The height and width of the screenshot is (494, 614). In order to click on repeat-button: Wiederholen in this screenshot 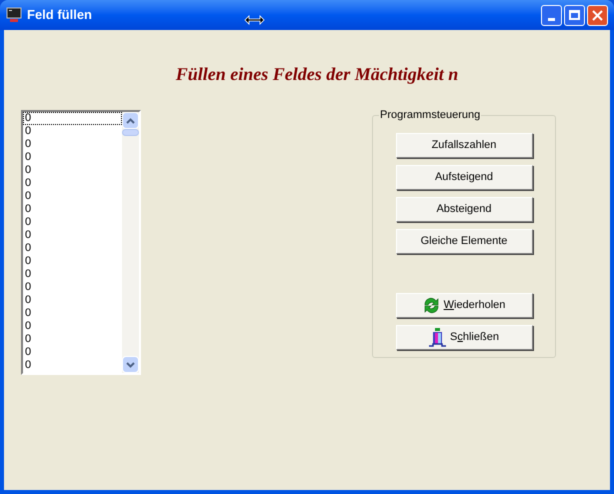, I will do `click(464, 305)`.